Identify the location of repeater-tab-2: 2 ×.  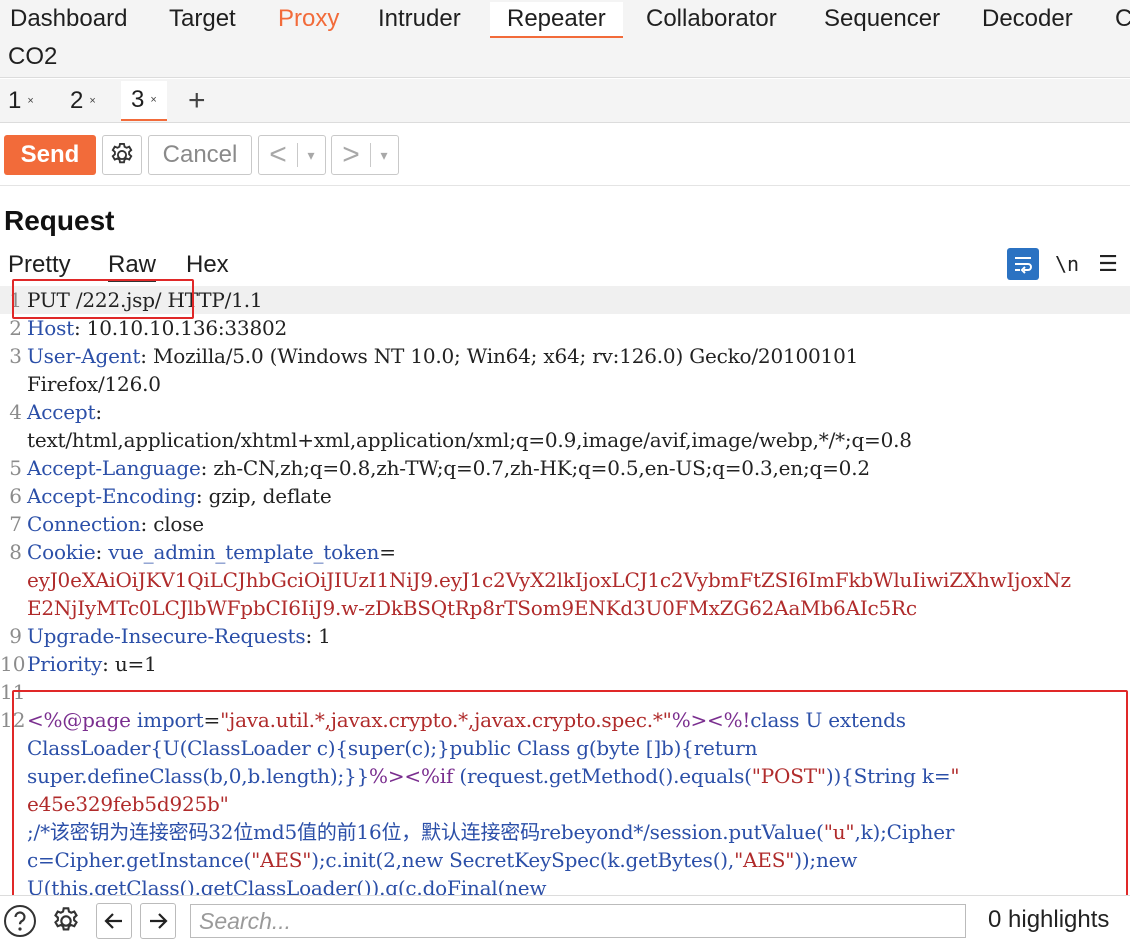
(83, 101).